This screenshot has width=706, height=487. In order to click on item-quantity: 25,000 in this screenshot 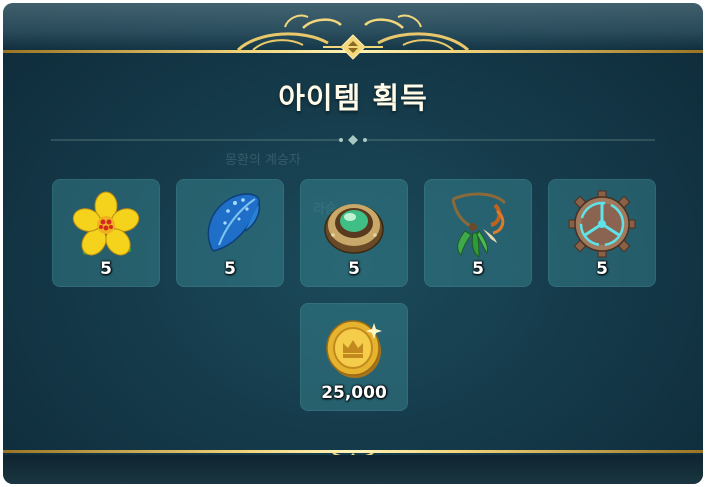, I will do `click(354, 393)`.